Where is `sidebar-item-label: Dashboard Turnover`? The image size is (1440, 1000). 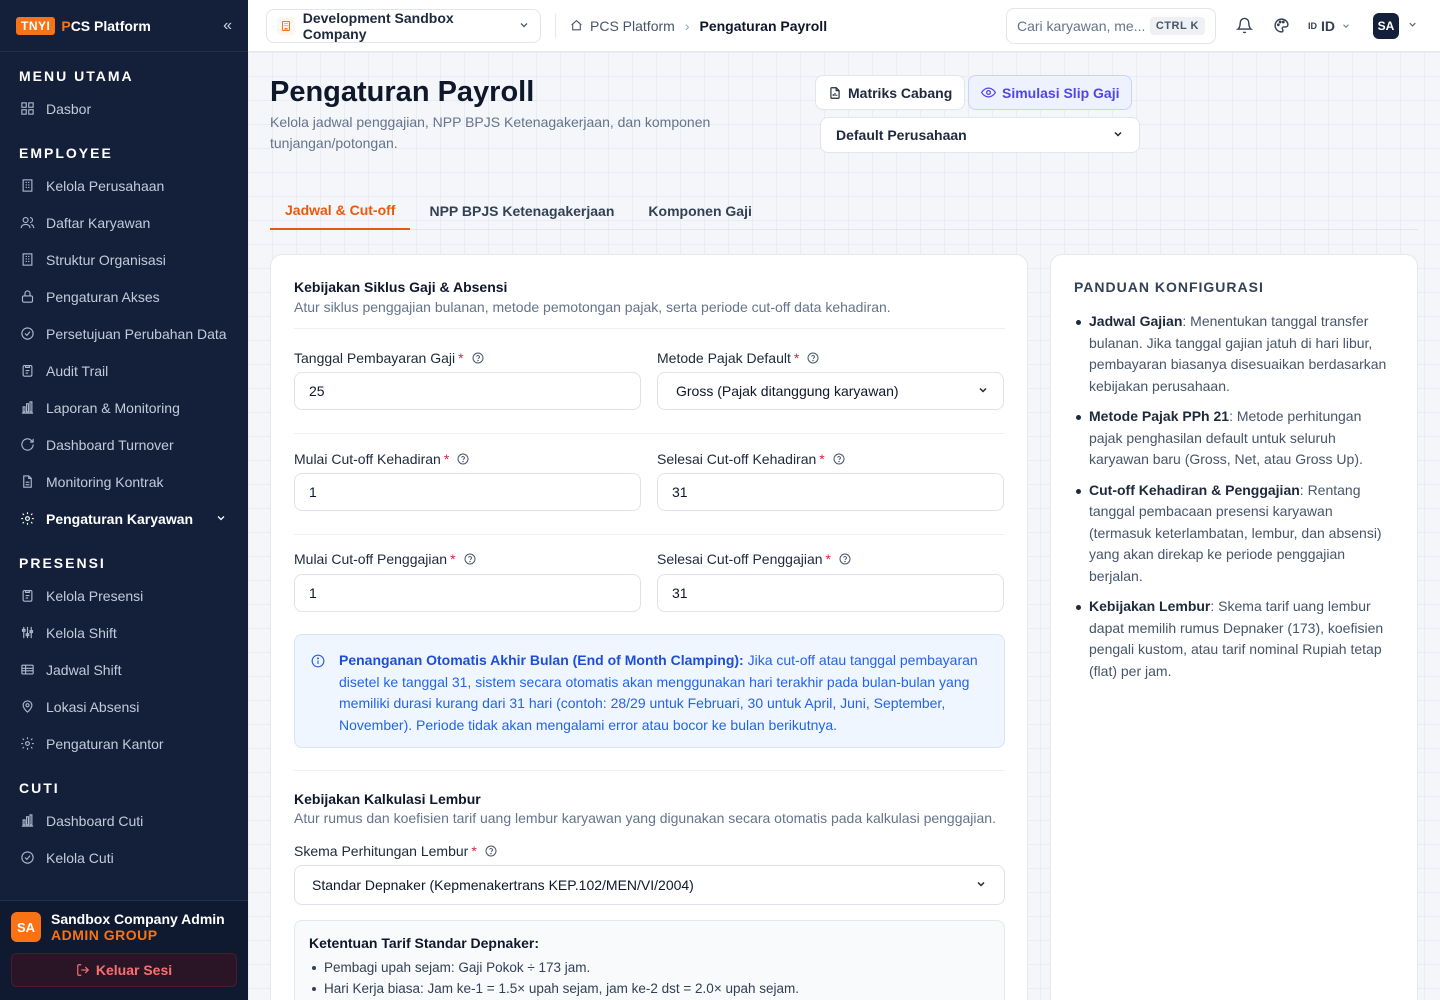
sidebar-item-label: Dashboard Turnover is located at coordinates (110, 444).